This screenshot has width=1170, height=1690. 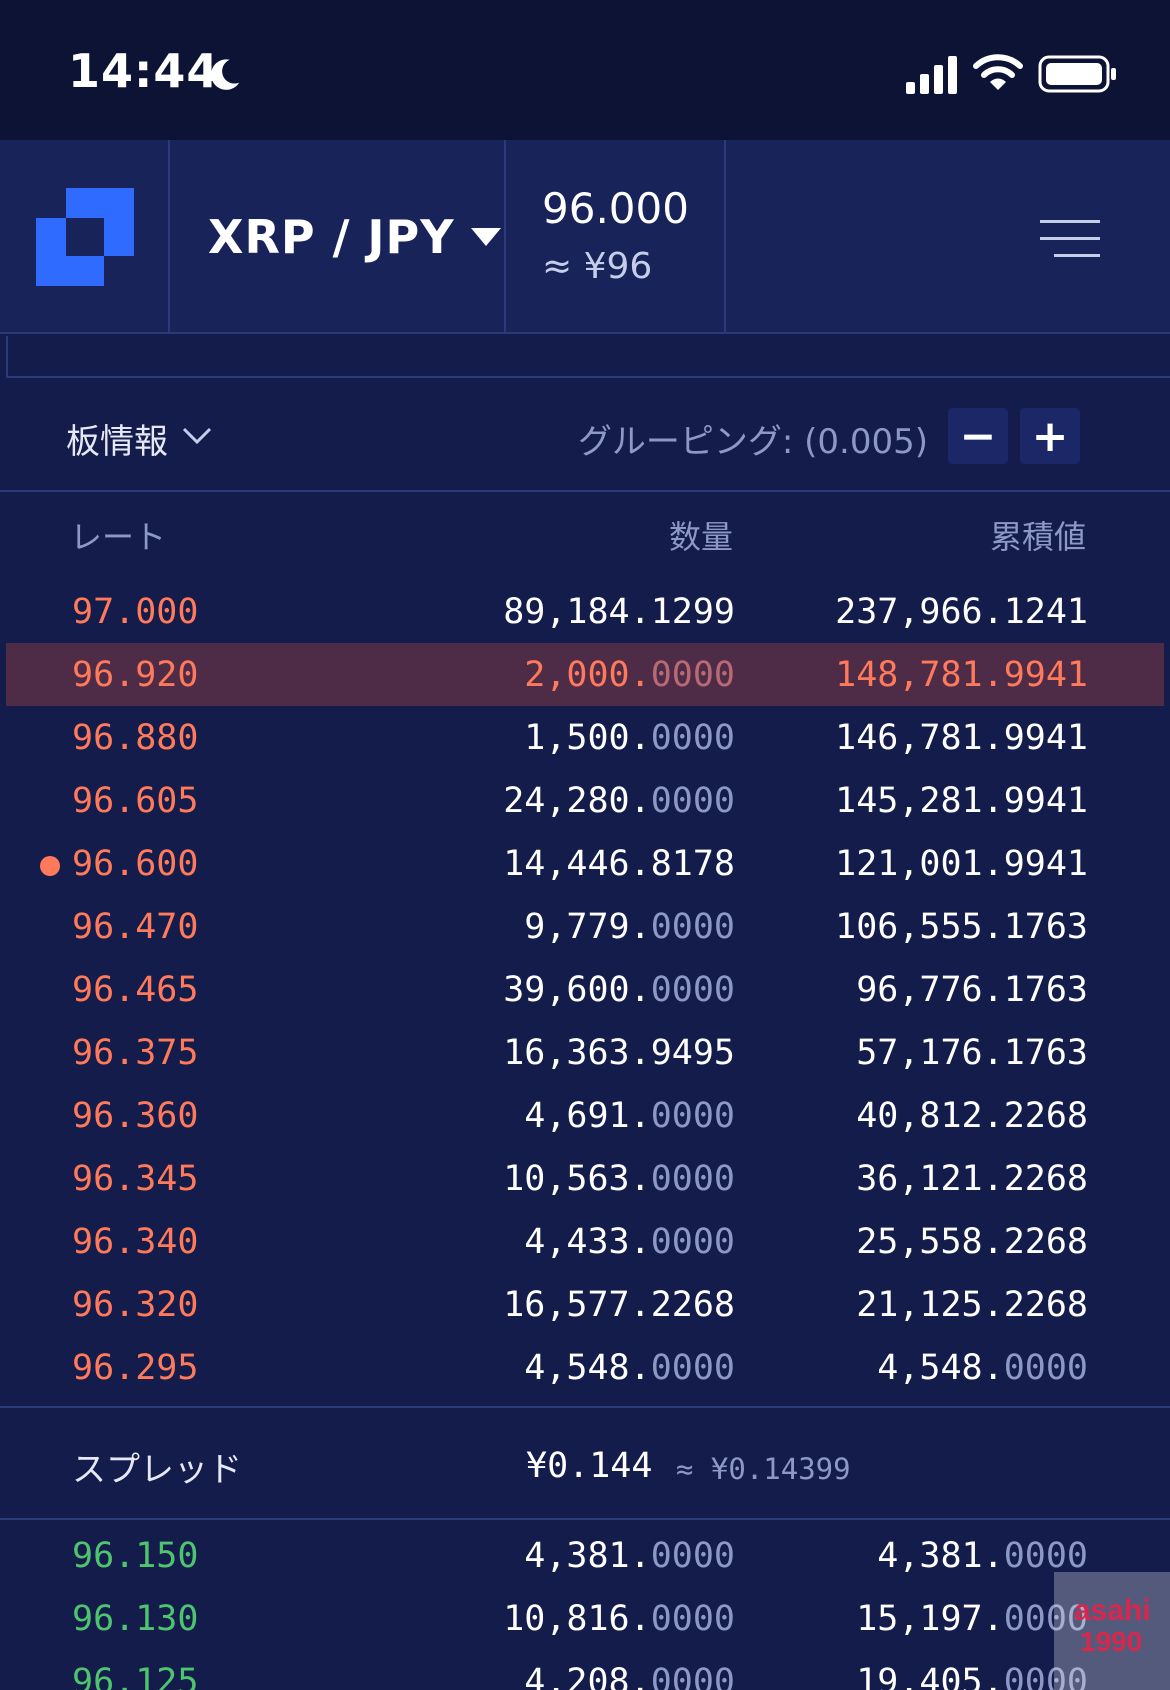 I want to click on cumulative: 145,281.9941, so click(x=961, y=801).